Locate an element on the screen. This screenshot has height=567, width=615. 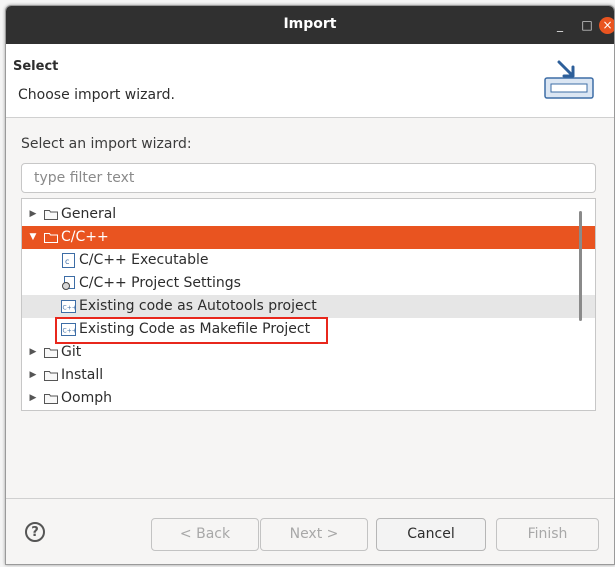
tree-item-label: Oomph is located at coordinates (86, 398).